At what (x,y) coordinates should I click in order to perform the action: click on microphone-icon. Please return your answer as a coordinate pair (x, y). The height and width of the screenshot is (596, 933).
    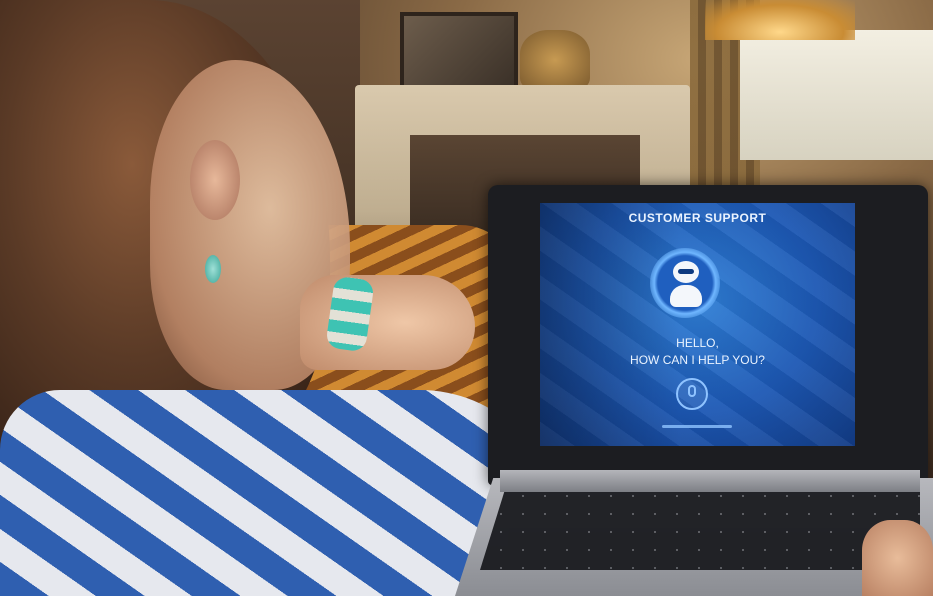
    Looking at the image, I should click on (692, 391).